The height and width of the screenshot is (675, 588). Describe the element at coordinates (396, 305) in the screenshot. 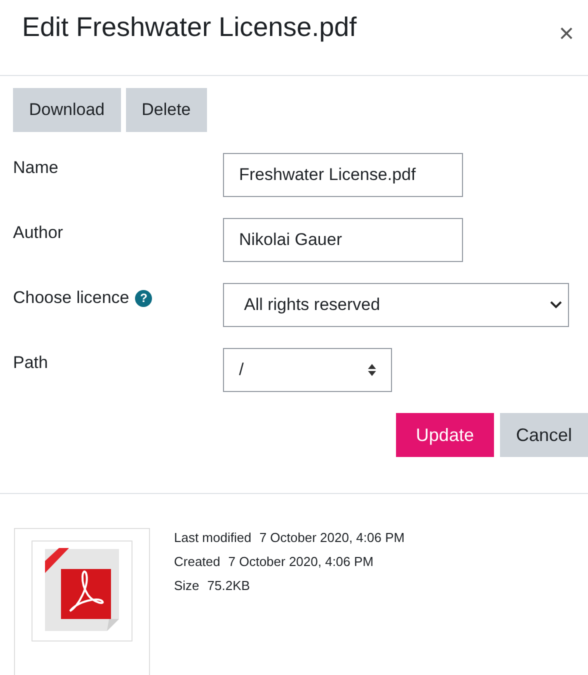

I see `licence-dropdown: All rights reserved` at that location.